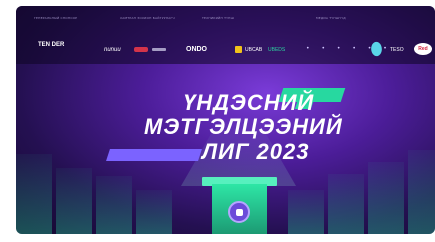 The image size is (435, 242). Describe the element at coordinates (147, 18) in the screenshot. I see `sponsor-label-organizer: ХАМТРАН ЗОХИОН БАЙГУУЛАГЧ` at that location.